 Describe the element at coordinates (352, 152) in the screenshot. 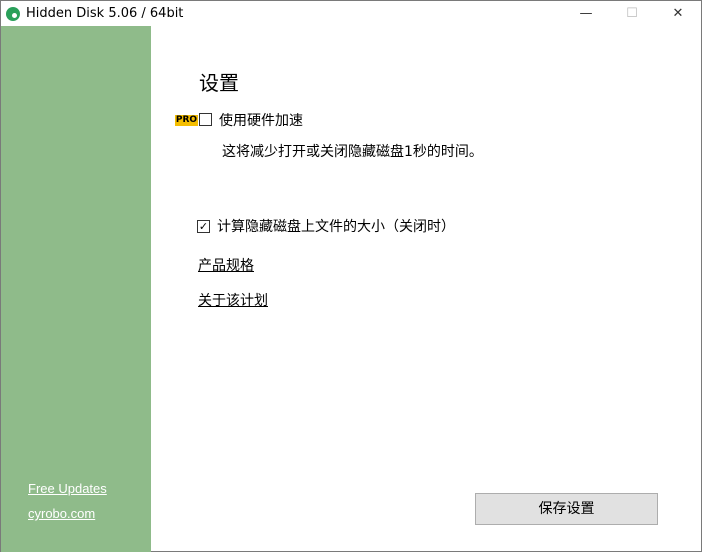

I see `hw-accel-description: 这将减少打开或关闭隐藏磁盘1秒的时间。` at that location.